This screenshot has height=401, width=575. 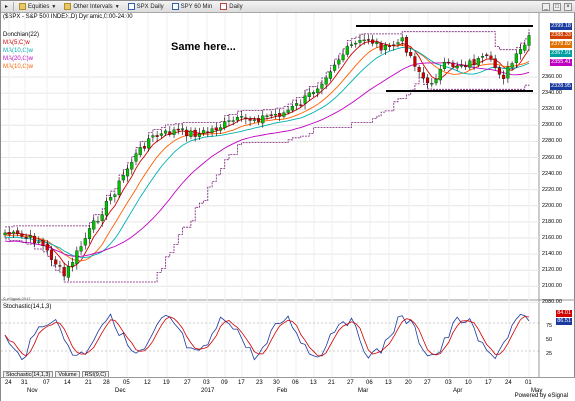 I want to click on price-axis-label: 2080.00, so click(x=552, y=302).